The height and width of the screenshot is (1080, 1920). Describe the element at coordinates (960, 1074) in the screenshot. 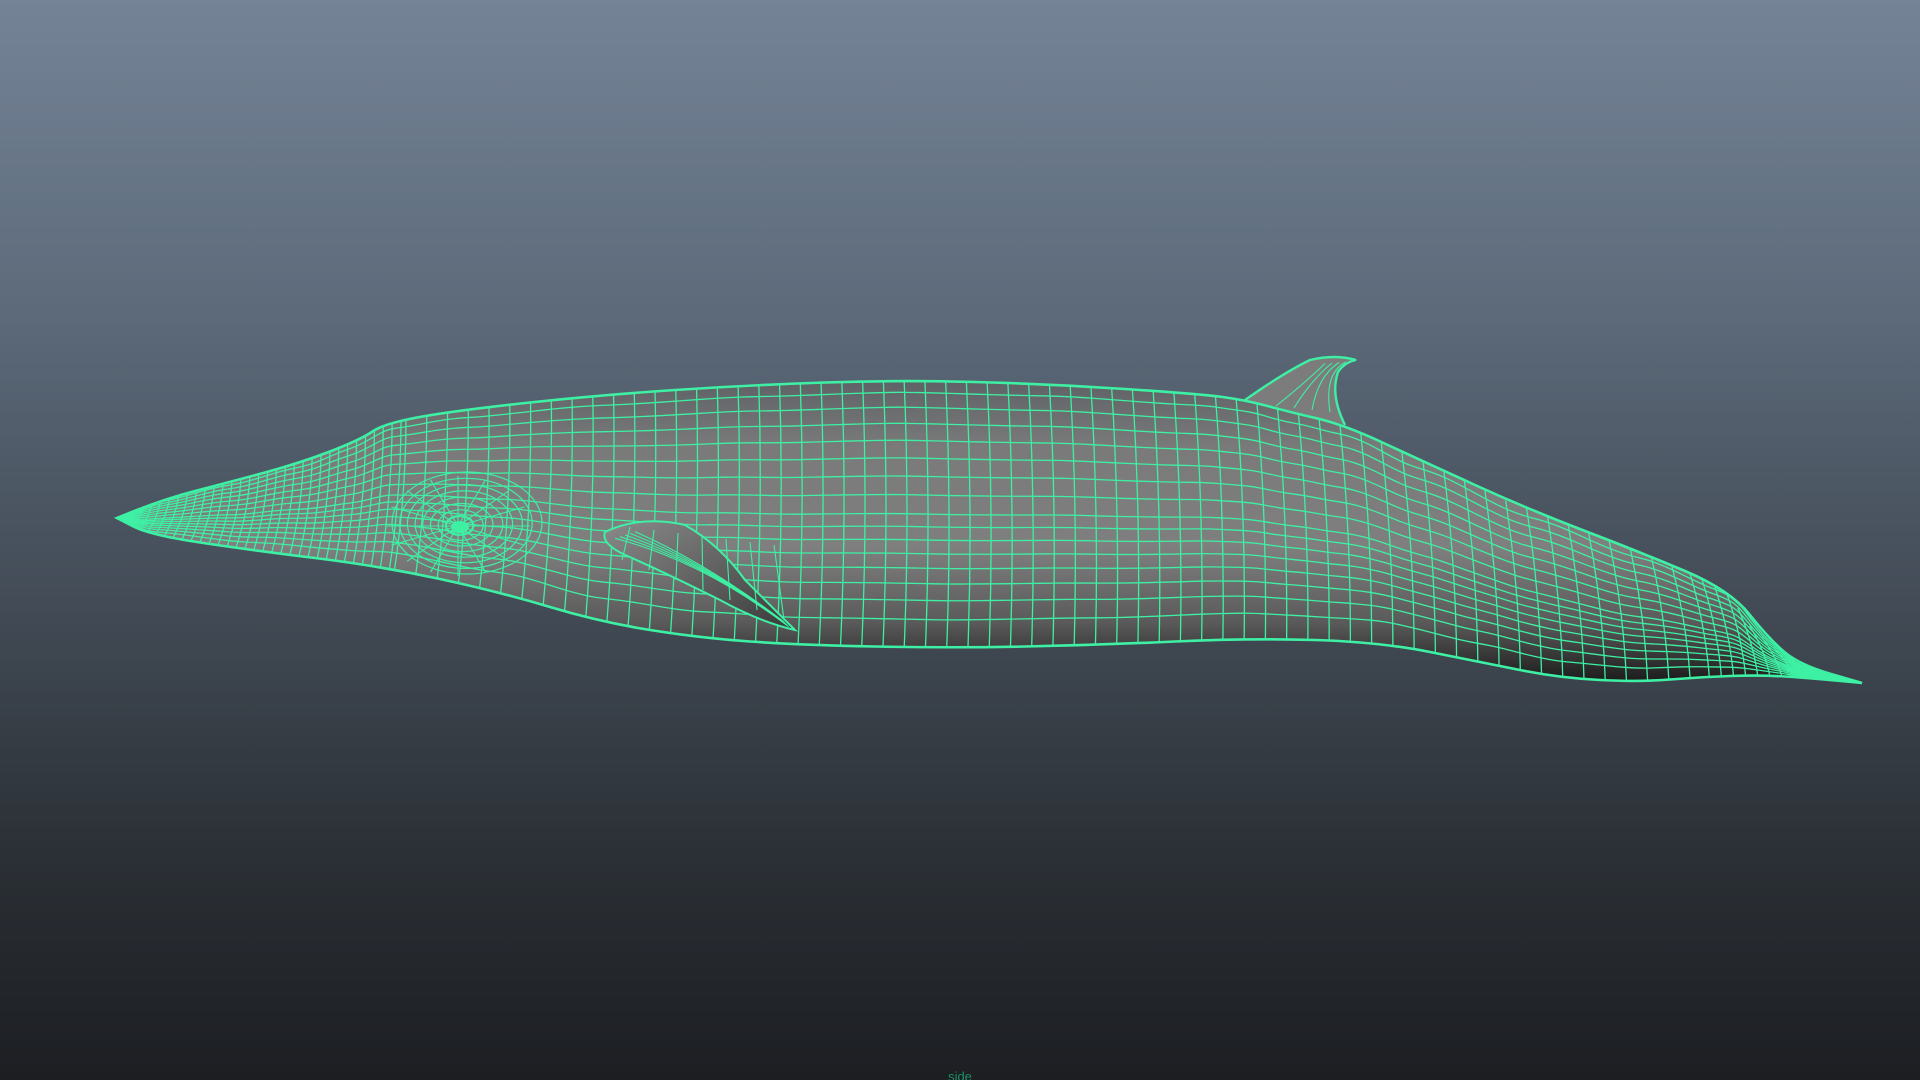

I see `camera-name-label: side` at that location.